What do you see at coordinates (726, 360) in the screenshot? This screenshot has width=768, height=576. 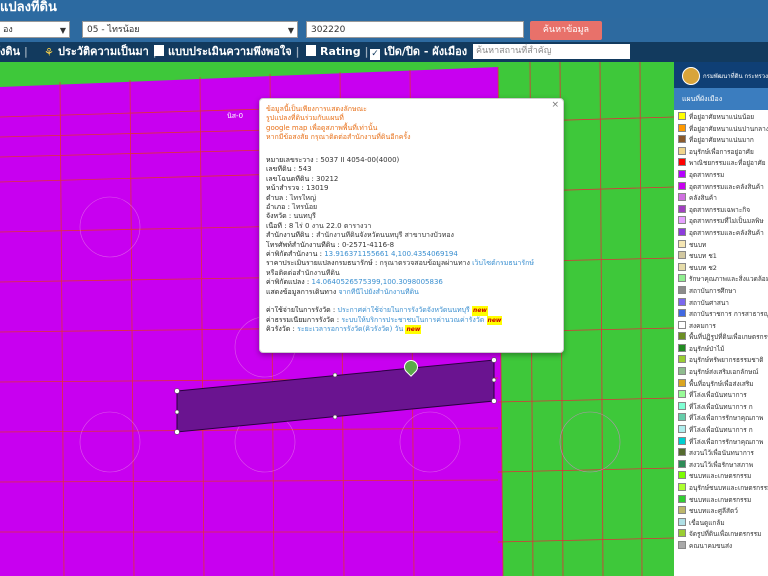 I see `legend-label: อนุรักษ์ทรัพยากรธรรมชาติ` at bounding box center [726, 360].